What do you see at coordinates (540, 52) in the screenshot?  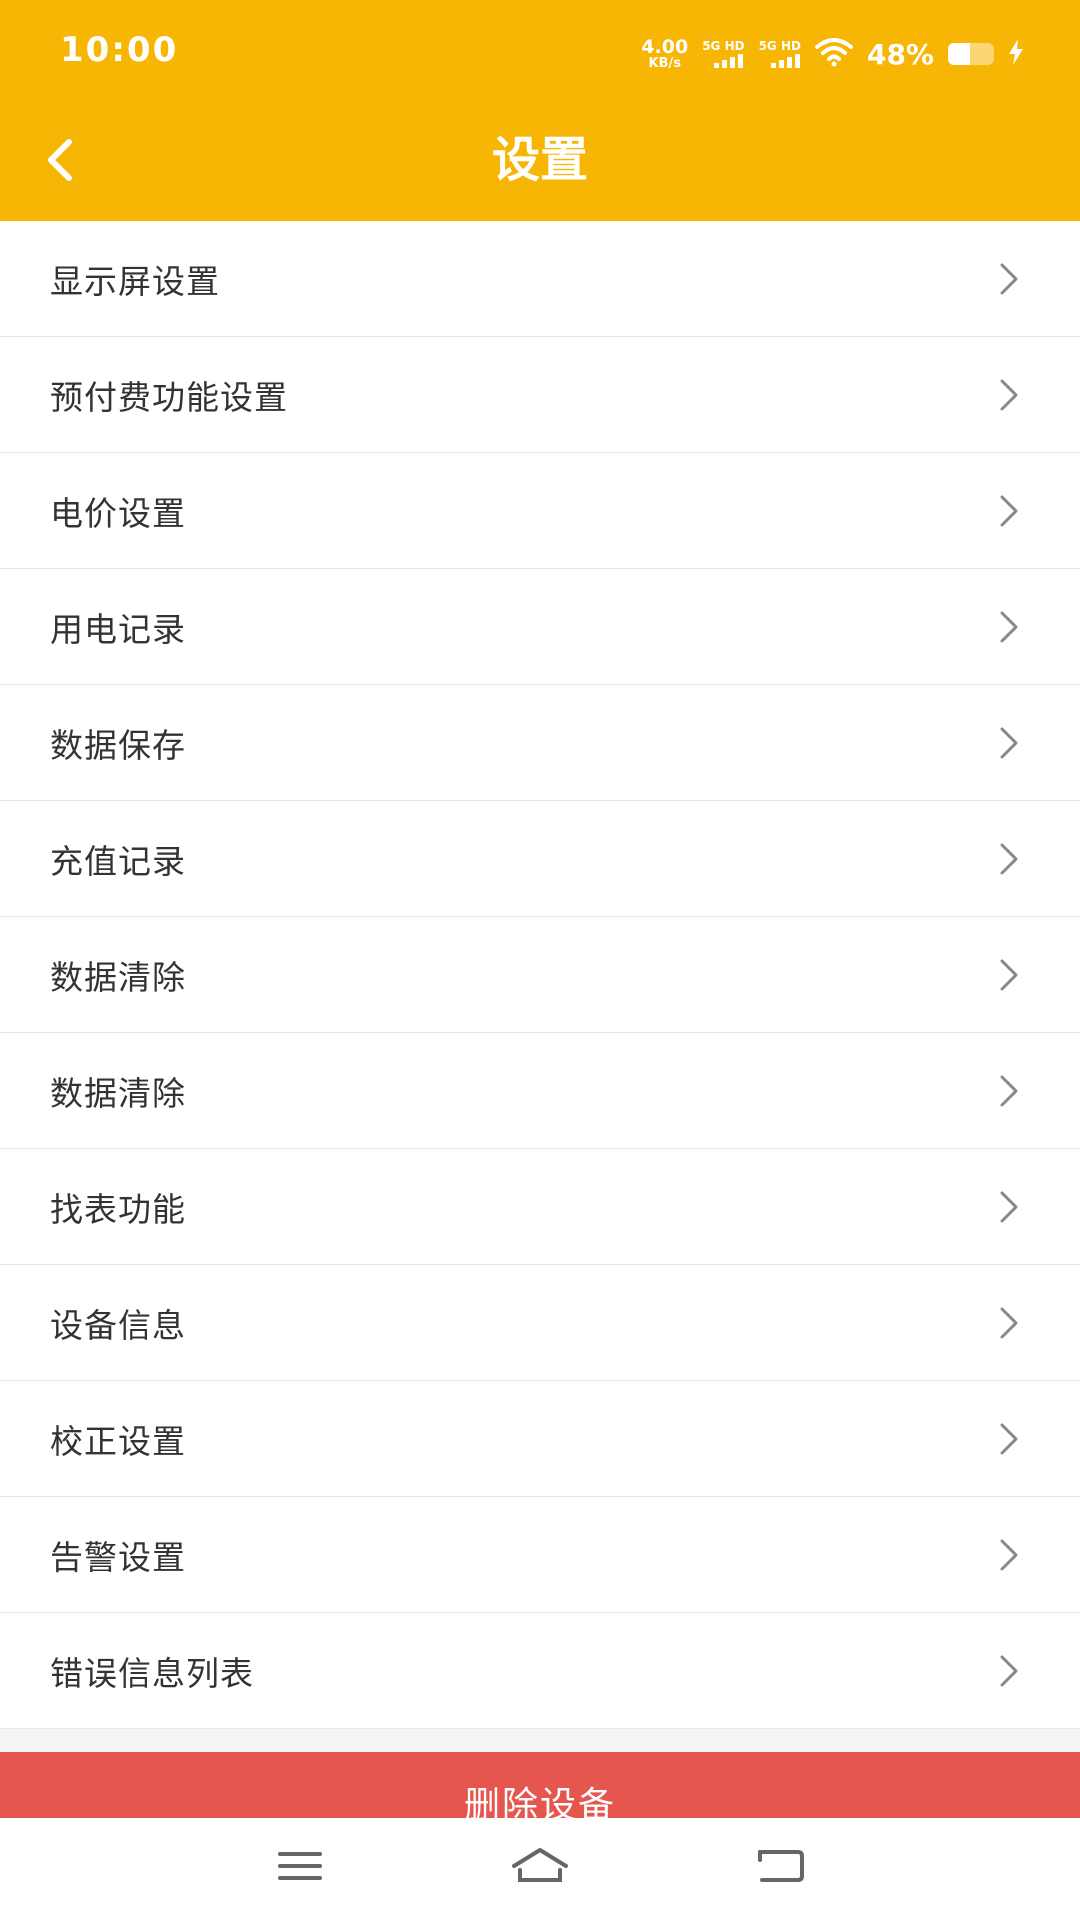 I see `status-bar: 10:00 4.00 KB/s 5G HD 5G HD 48%` at bounding box center [540, 52].